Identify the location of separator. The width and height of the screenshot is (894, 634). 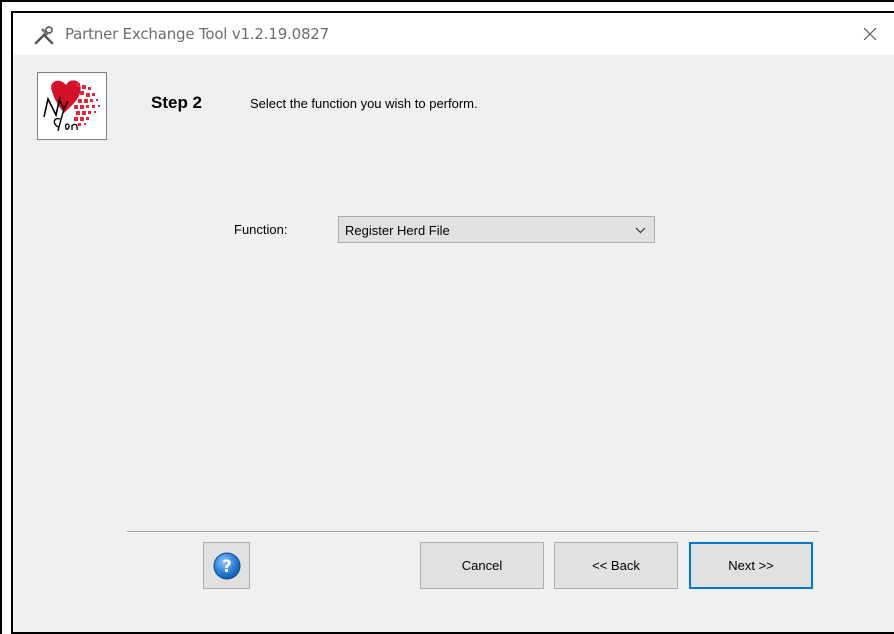
(473, 532).